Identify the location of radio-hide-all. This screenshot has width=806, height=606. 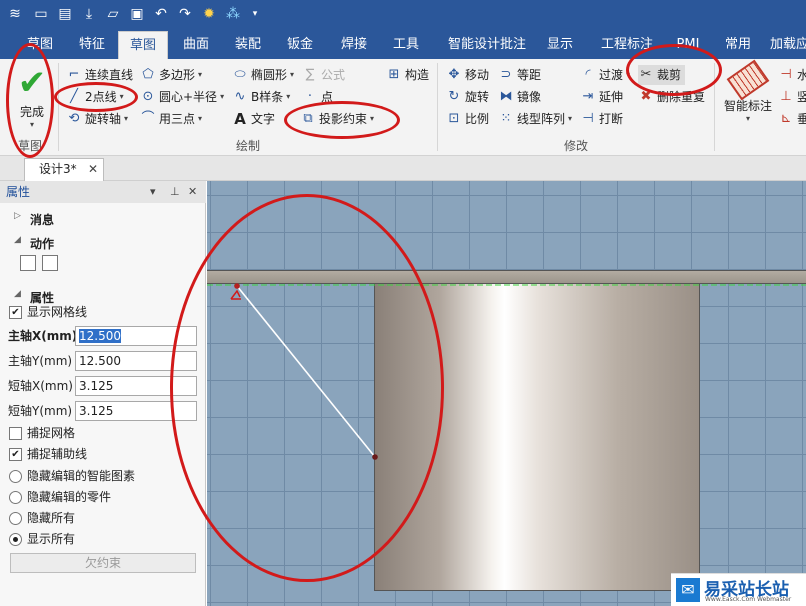
(15, 518).